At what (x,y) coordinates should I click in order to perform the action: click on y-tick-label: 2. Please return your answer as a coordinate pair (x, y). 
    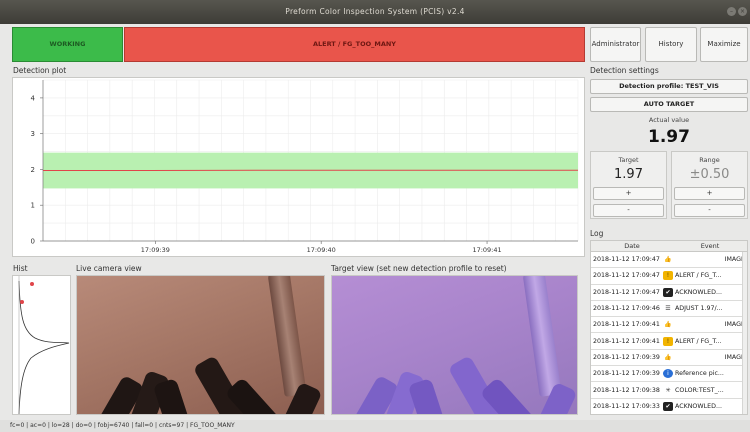
    Looking at the image, I should click on (33, 170).